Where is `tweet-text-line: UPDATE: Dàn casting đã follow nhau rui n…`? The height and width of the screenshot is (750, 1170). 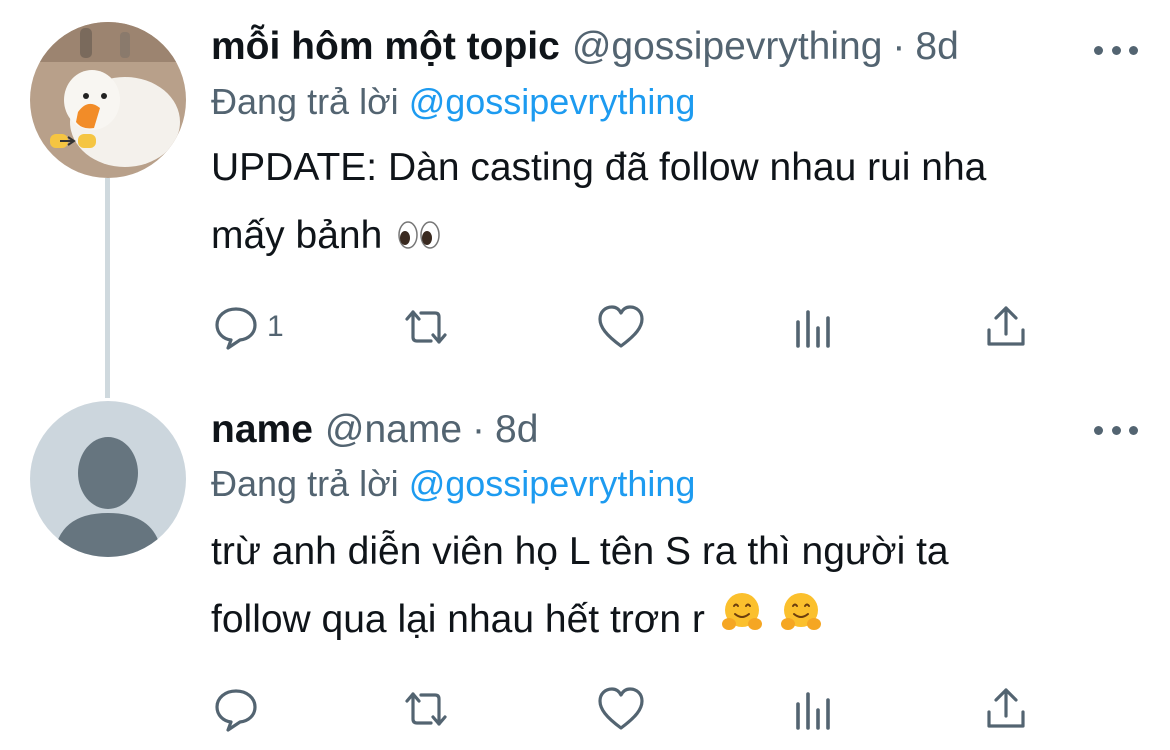
tweet-text-line: UPDATE: Dàn casting đã follow nhau rui n… is located at coordinates (599, 167).